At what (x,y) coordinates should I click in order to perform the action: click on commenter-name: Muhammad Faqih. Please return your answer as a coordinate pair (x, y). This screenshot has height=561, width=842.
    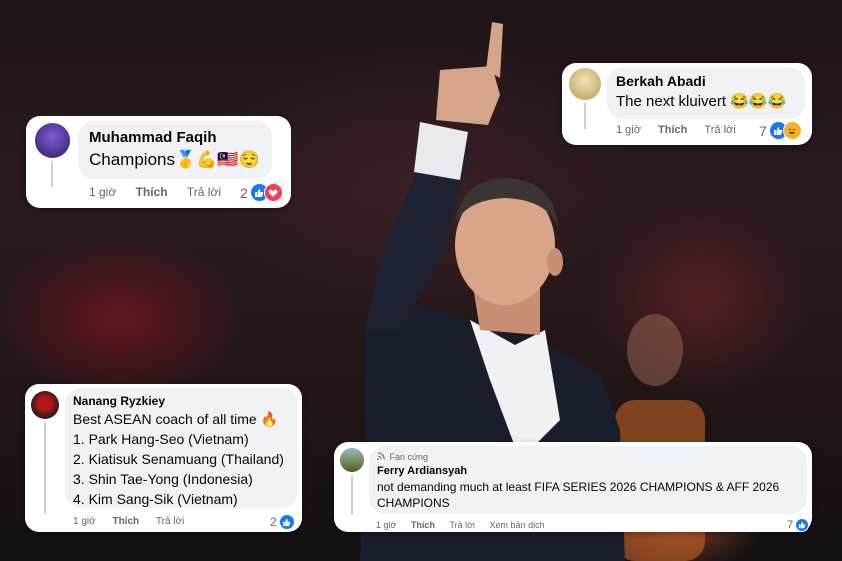
    Looking at the image, I should click on (153, 137).